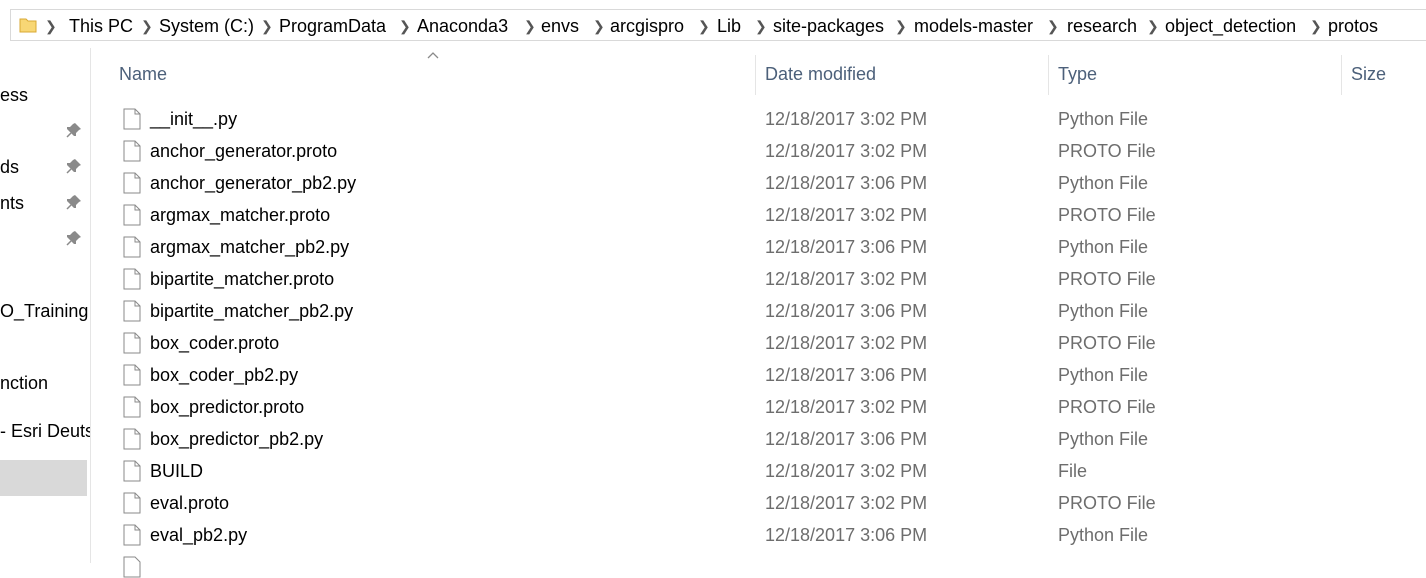  What do you see at coordinates (194, 119) in the screenshot?
I see `file-name: __init__.py` at bounding box center [194, 119].